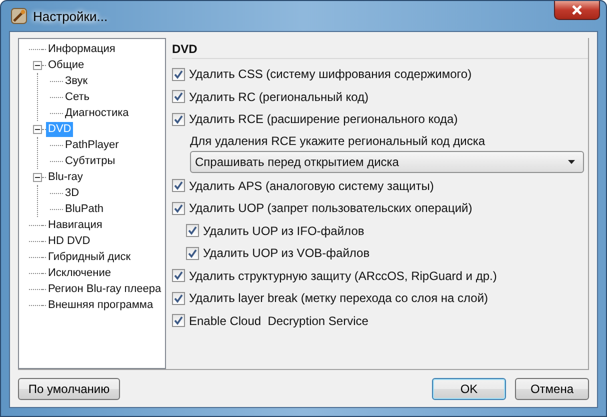 This screenshot has height=417, width=607. I want to click on dropdown-arrow-icon, so click(571, 162).